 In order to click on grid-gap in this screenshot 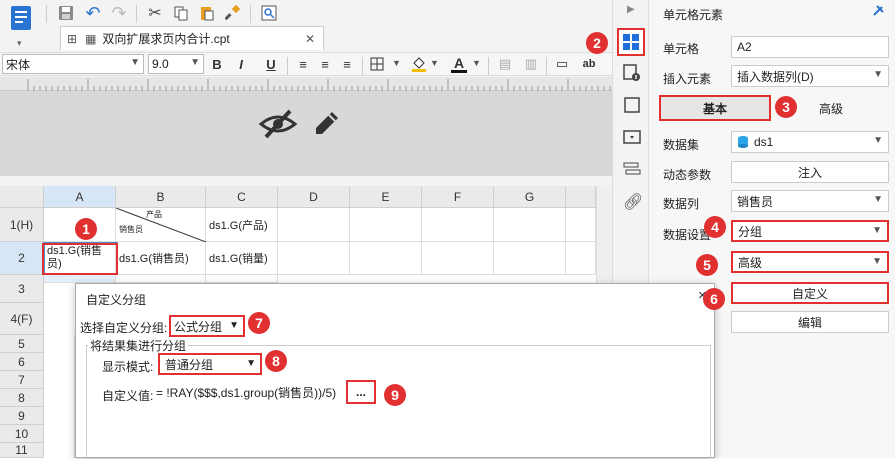, I will do `click(306, 181)`.